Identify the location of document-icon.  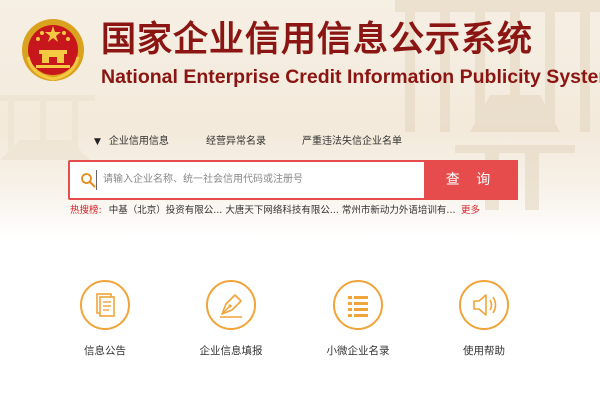
(105, 305).